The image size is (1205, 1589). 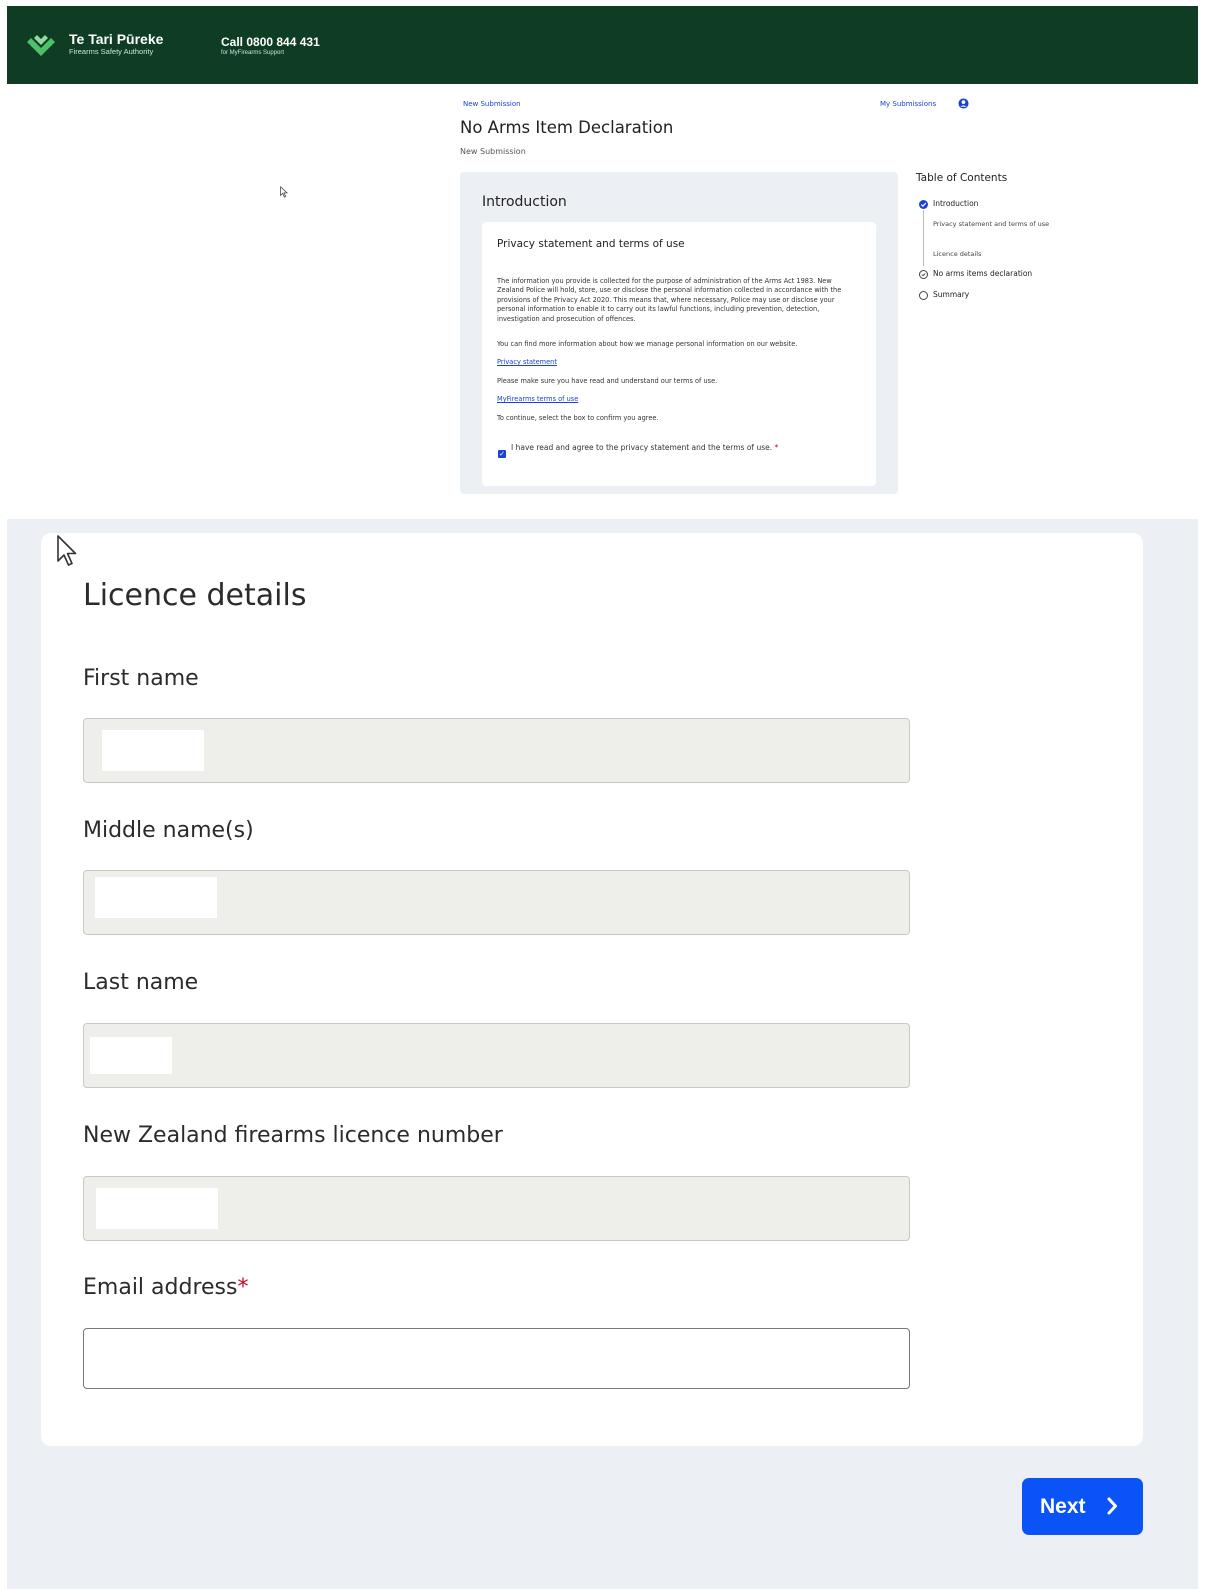 What do you see at coordinates (995, 224) in the screenshot?
I see `toc-item-privacy: Privacy statement and terms of use` at bounding box center [995, 224].